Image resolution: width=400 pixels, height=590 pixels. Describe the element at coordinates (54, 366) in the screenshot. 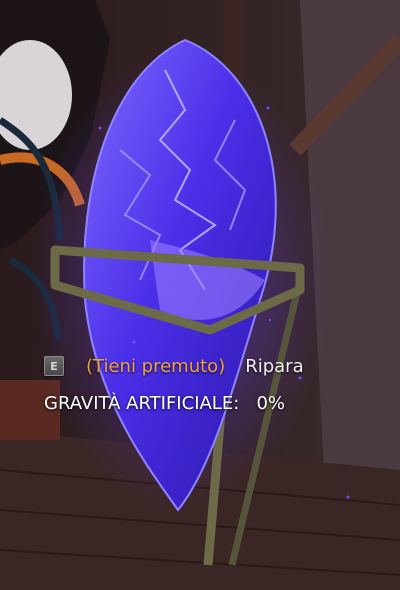

I see `keyboard-key-e-icon: E` at that location.